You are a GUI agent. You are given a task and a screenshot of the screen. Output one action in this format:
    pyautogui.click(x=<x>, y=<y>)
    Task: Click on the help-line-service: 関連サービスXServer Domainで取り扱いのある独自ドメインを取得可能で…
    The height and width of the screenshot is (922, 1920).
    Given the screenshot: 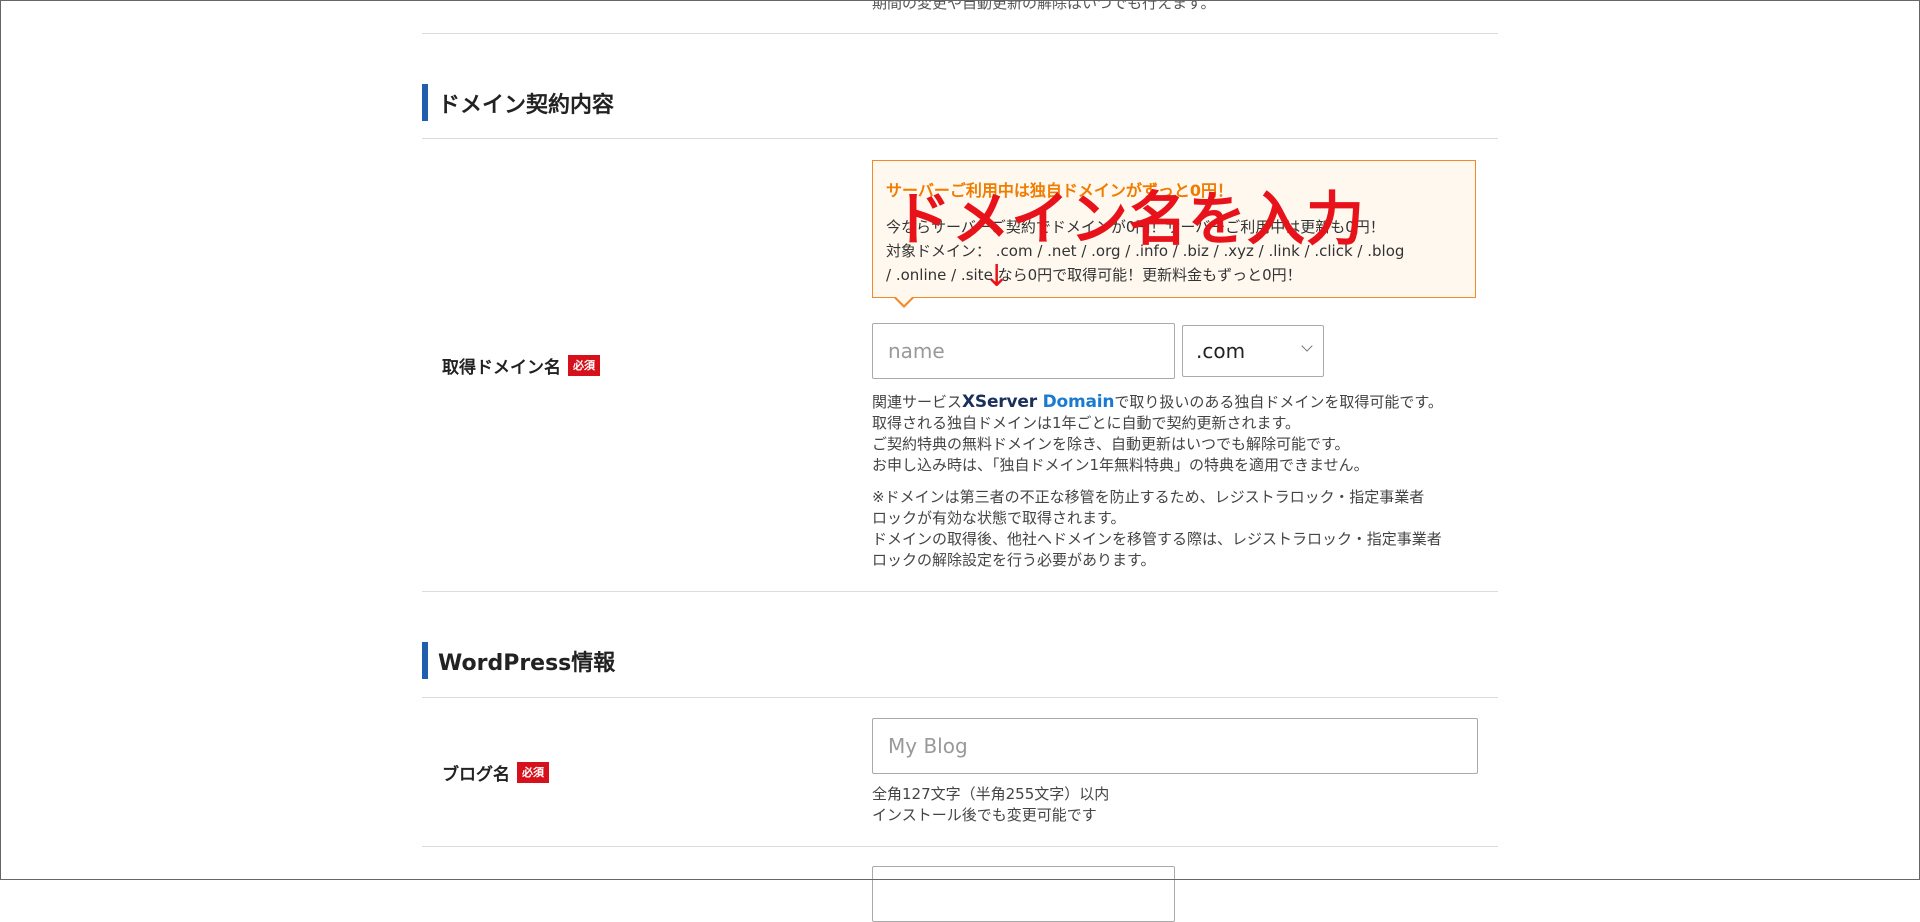 What is the action you would take?
    pyautogui.click(x=1157, y=402)
    